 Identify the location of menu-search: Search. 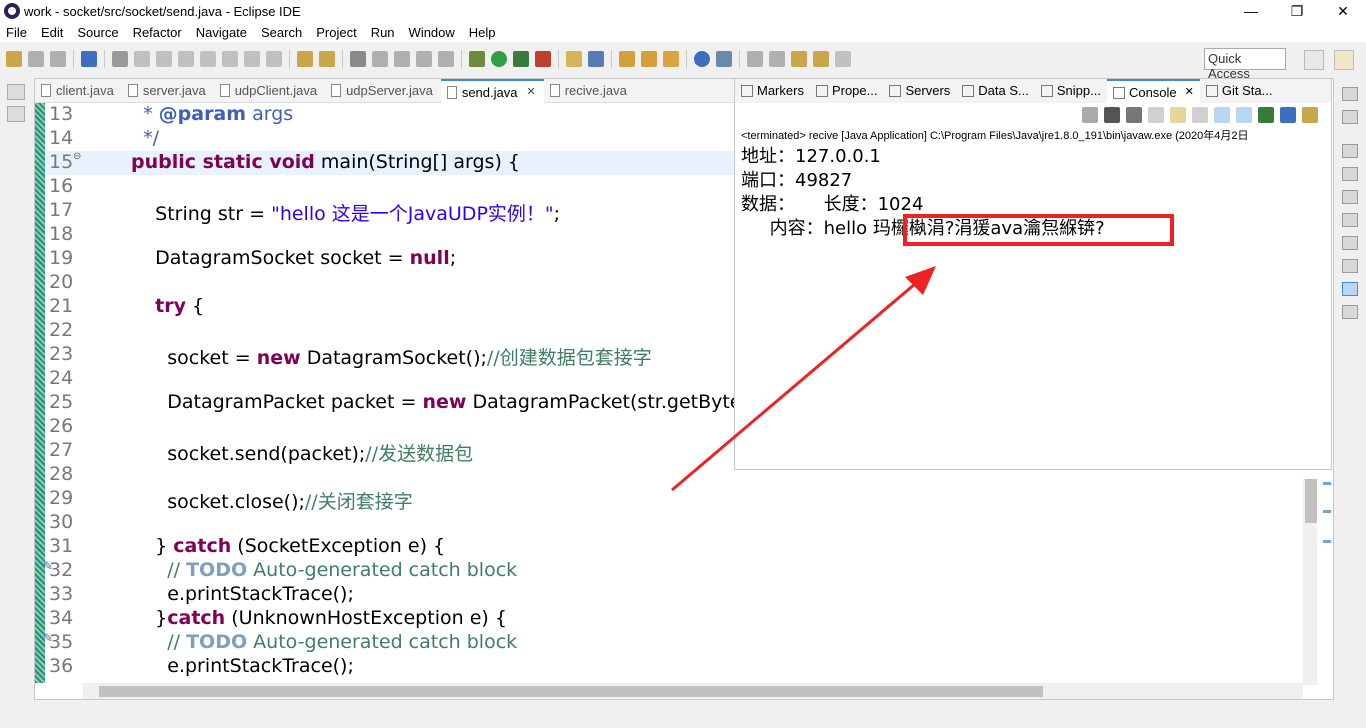
(282, 32).